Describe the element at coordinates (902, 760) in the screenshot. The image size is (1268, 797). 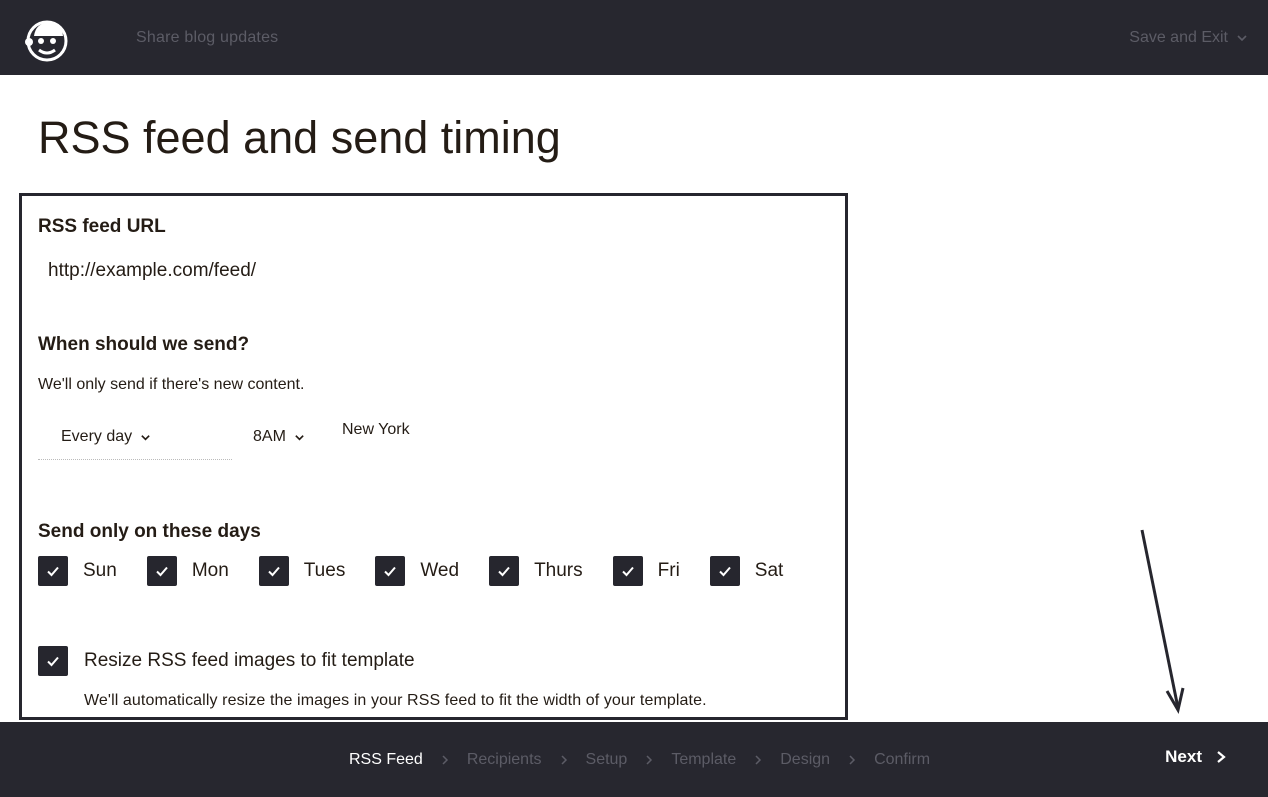
I see `step-confirm: Confirm` at that location.